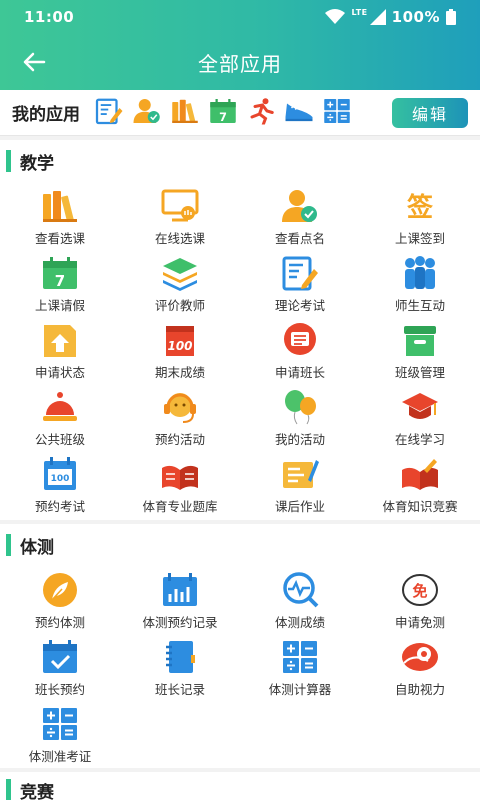 This screenshot has width=480, height=800. I want to click on app-item: 预约考试, so click(60, 483).